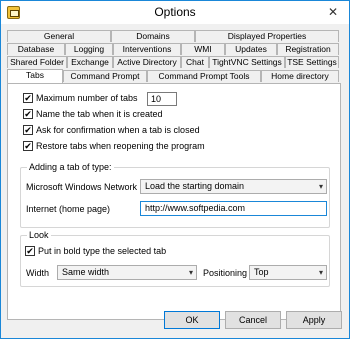 The width and height of the screenshot is (350, 339). Describe the element at coordinates (251, 49) in the screenshot. I see `tab-updates: Updates` at that location.